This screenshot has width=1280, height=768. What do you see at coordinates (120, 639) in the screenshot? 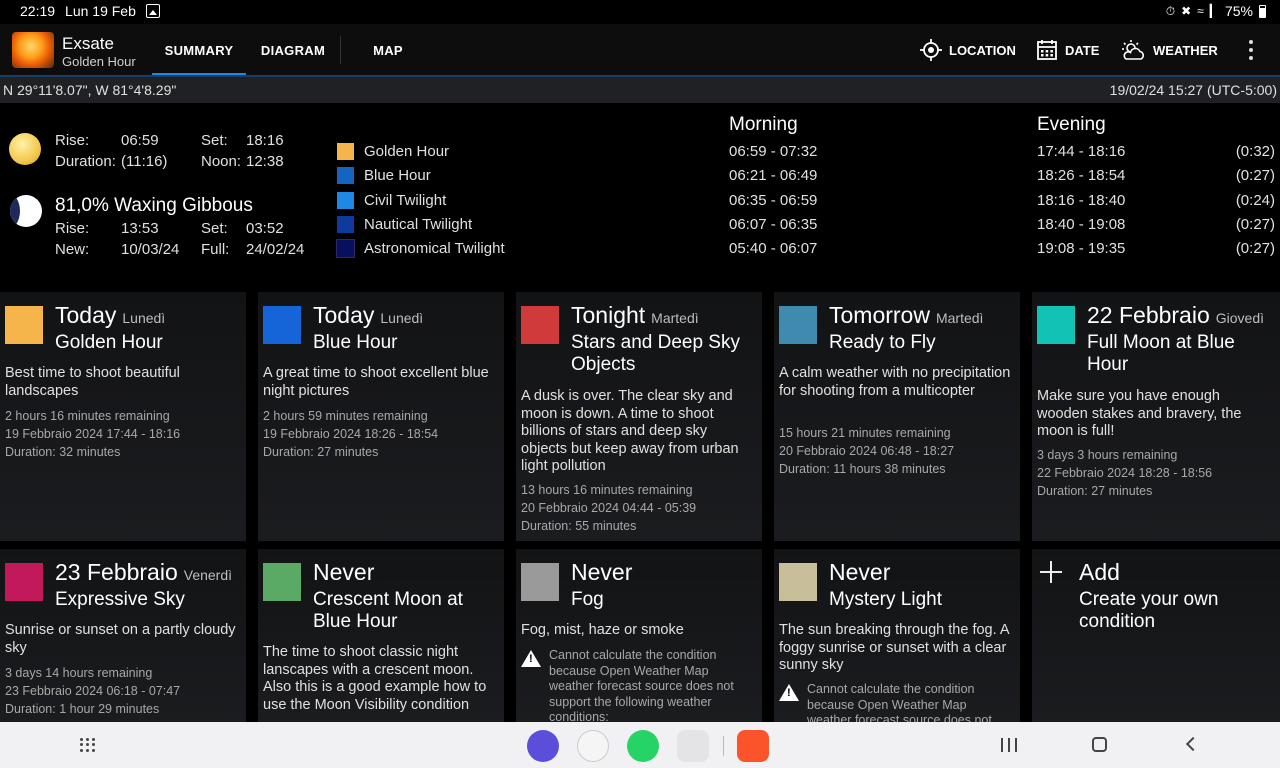
I see `card-description: Sunrise or sunset on a partly cloudy sky` at bounding box center [120, 639].